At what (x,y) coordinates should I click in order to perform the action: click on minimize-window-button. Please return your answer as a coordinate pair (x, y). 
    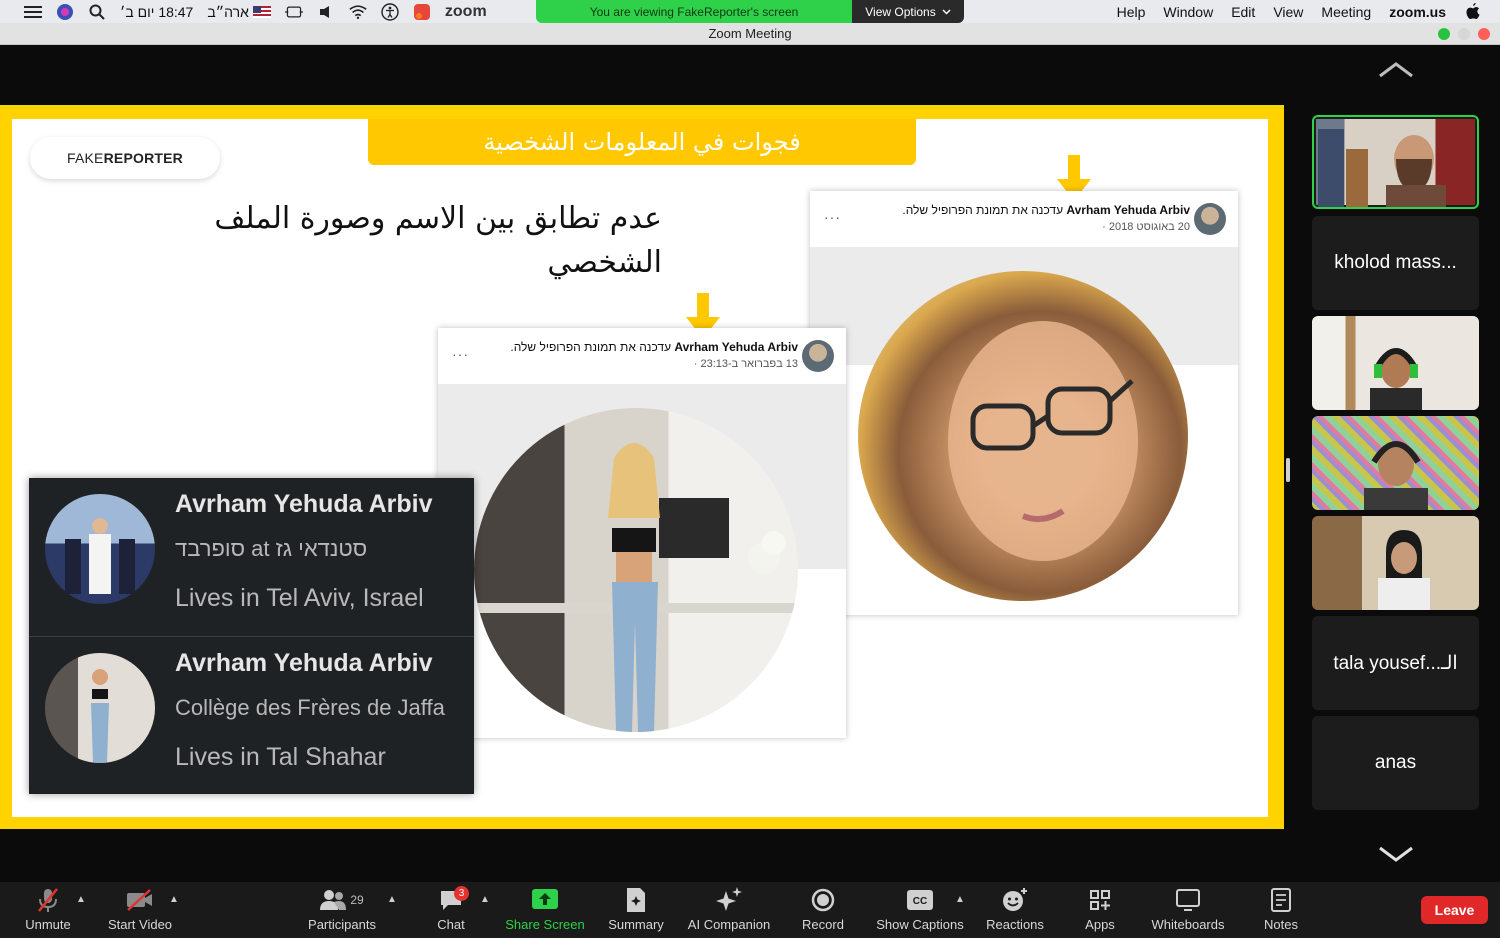
    Looking at the image, I should click on (1464, 34).